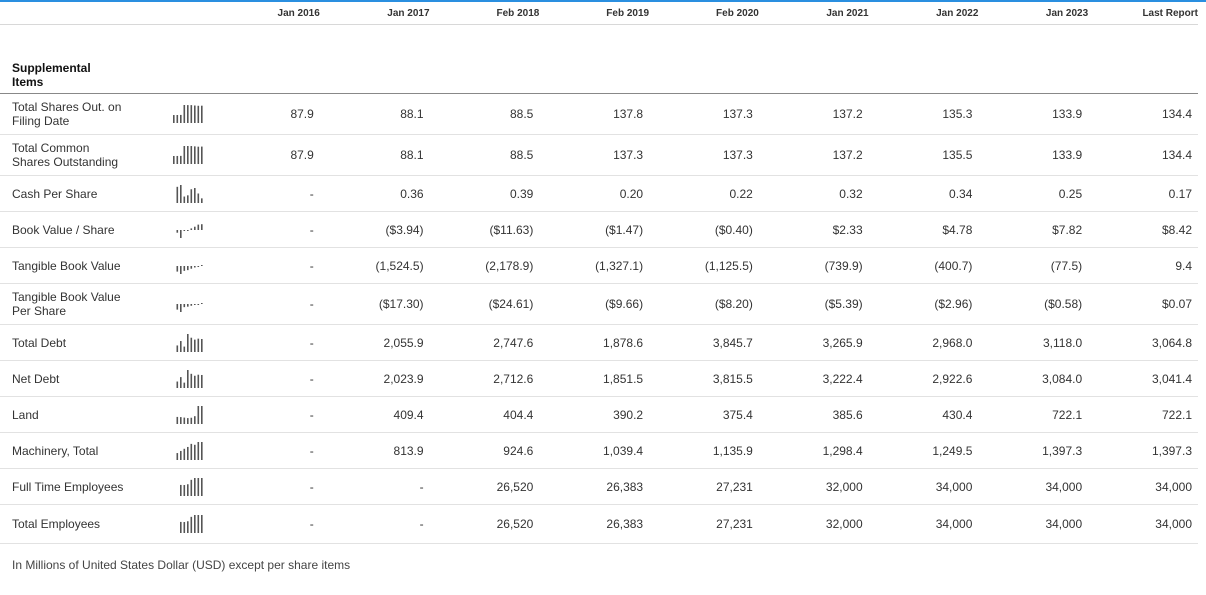  I want to click on row-label: Total Shares Out. on Filing Date, so click(67, 114).